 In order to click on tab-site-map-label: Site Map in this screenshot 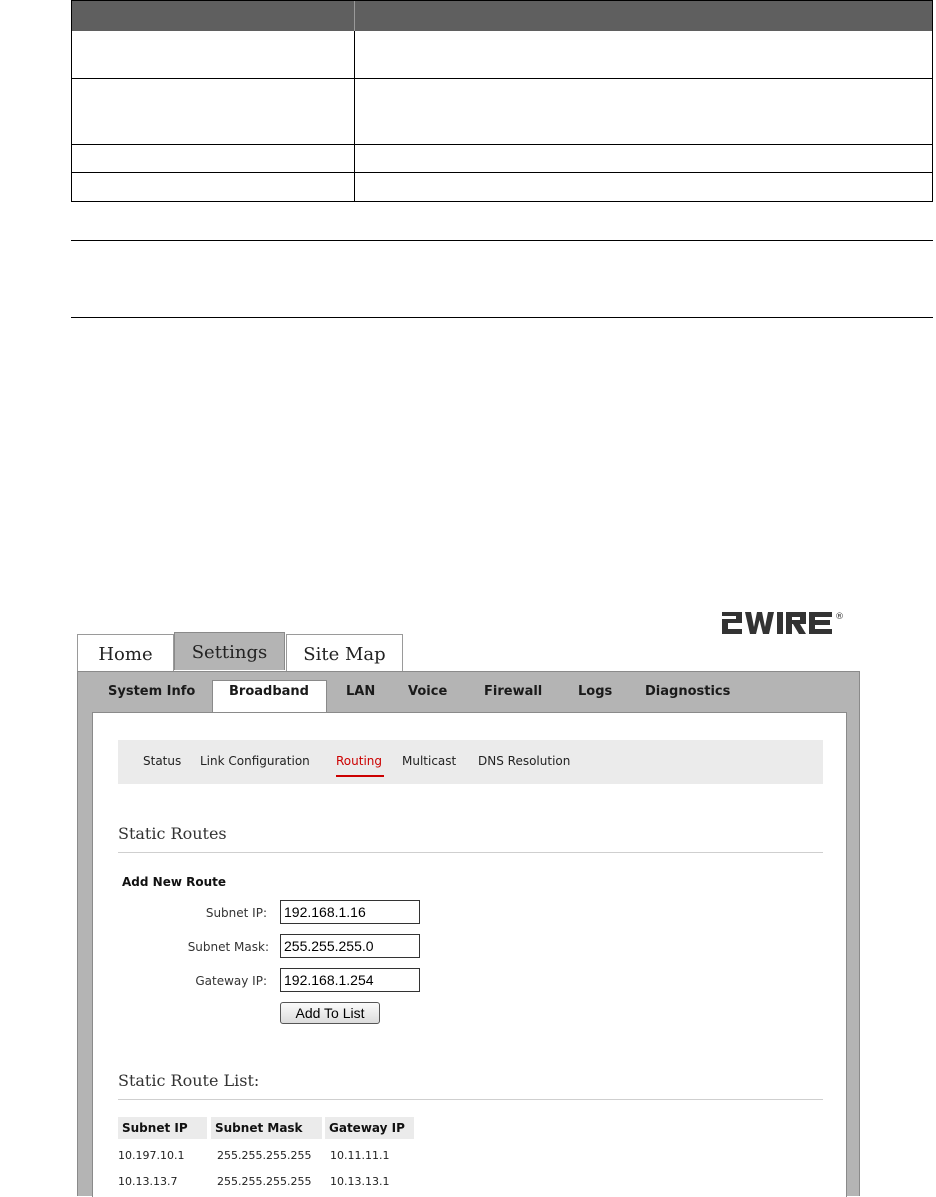, I will do `click(344, 654)`.